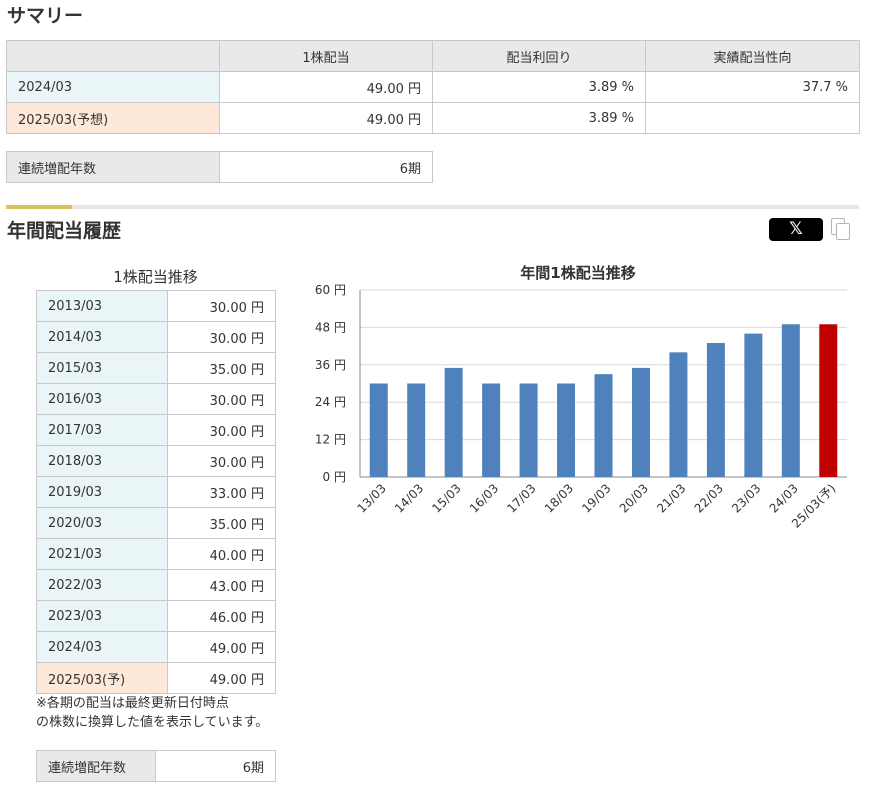  What do you see at coordinates (221, 492) in the screenshot?
I see `history-value: 33.00 円` at bounding box center [221, 492].